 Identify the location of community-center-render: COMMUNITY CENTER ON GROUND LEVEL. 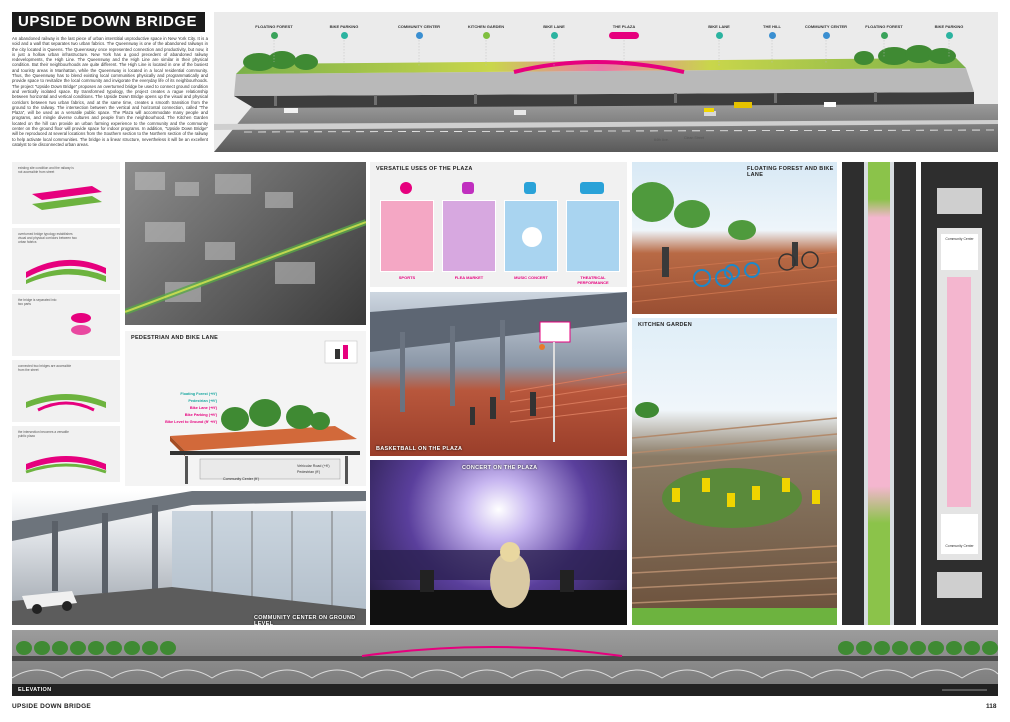
(189, 558).